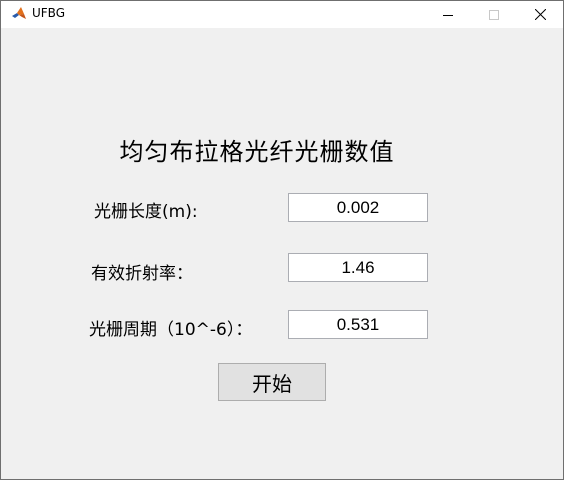 This screenshot has width=564, height=480. Describe the element at coordinates (171, 330) in the screenshot. I see `grating-period-label: 光栅周期（10^-6）：` at that location.